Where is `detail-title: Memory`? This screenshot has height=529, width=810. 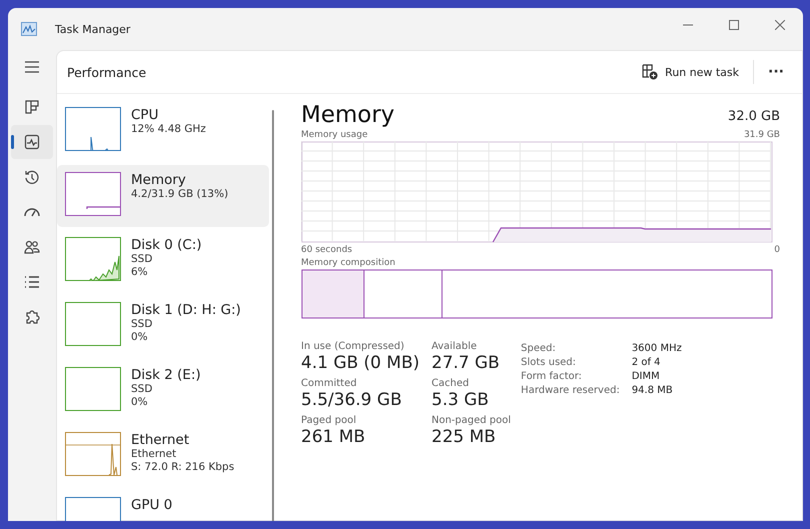
detail-title: Memory is located at coordinates (348, 115).